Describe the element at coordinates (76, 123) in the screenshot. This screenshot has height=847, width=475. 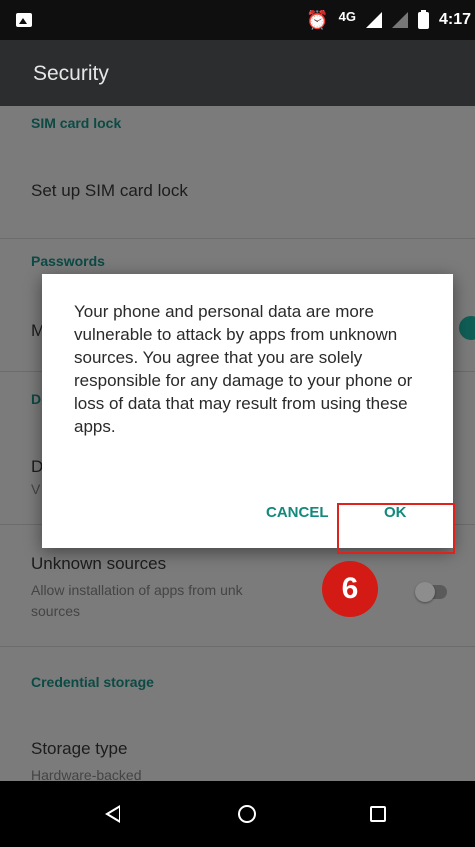
I see `category-sim-card-lock: SIM card lock` at that location.